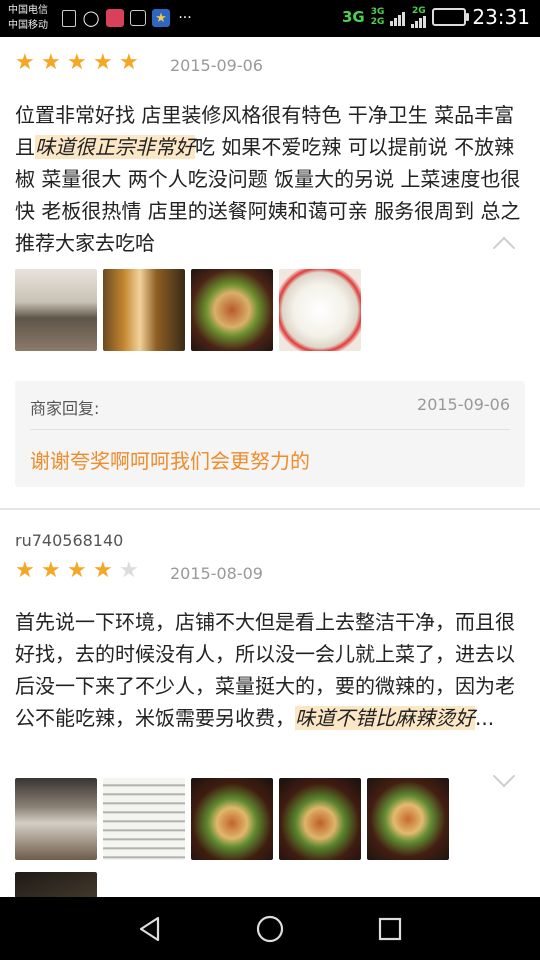 Image resolution: width=540 pixels, height=960 pixels. Describe the element at coordinates (270, 434) in the screenshot. I see `merchant-reply: 商家回复: 2015-09-06 谢谢夸奖啊呵呵我们会更努力的` at that location.